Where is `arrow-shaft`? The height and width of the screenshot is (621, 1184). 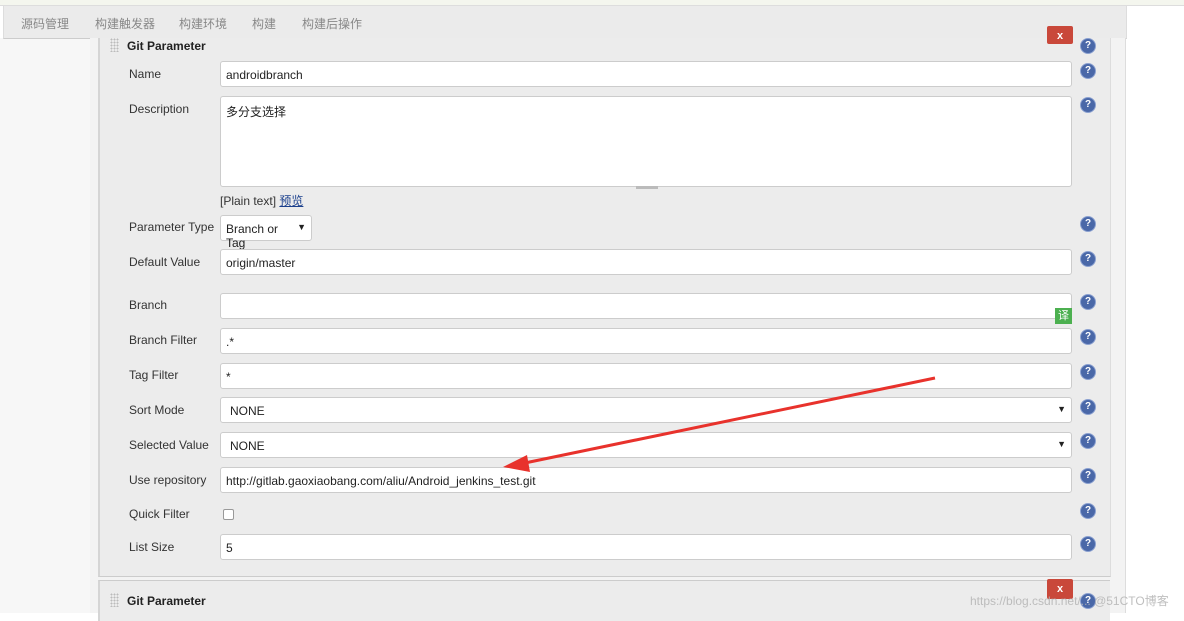
arrow-shaft is located at coordinates (727, 421).